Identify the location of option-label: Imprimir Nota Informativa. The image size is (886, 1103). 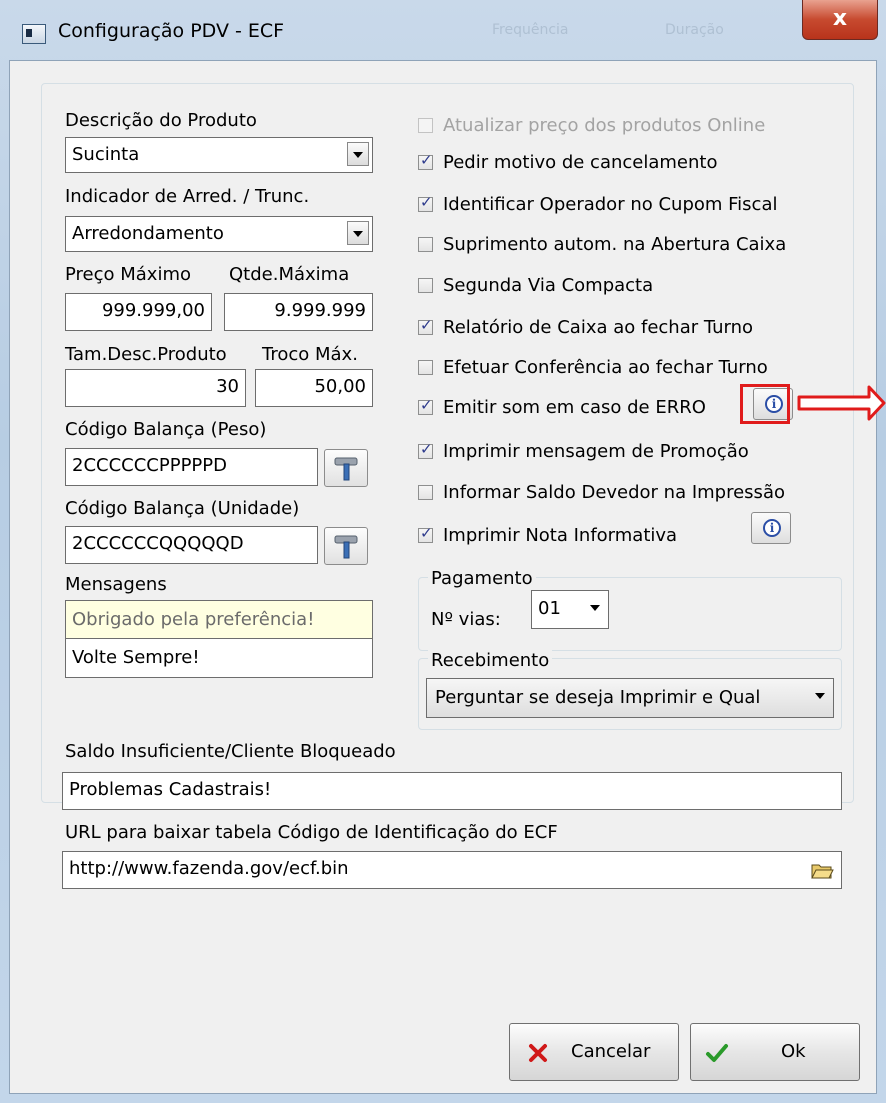
(560, 535).